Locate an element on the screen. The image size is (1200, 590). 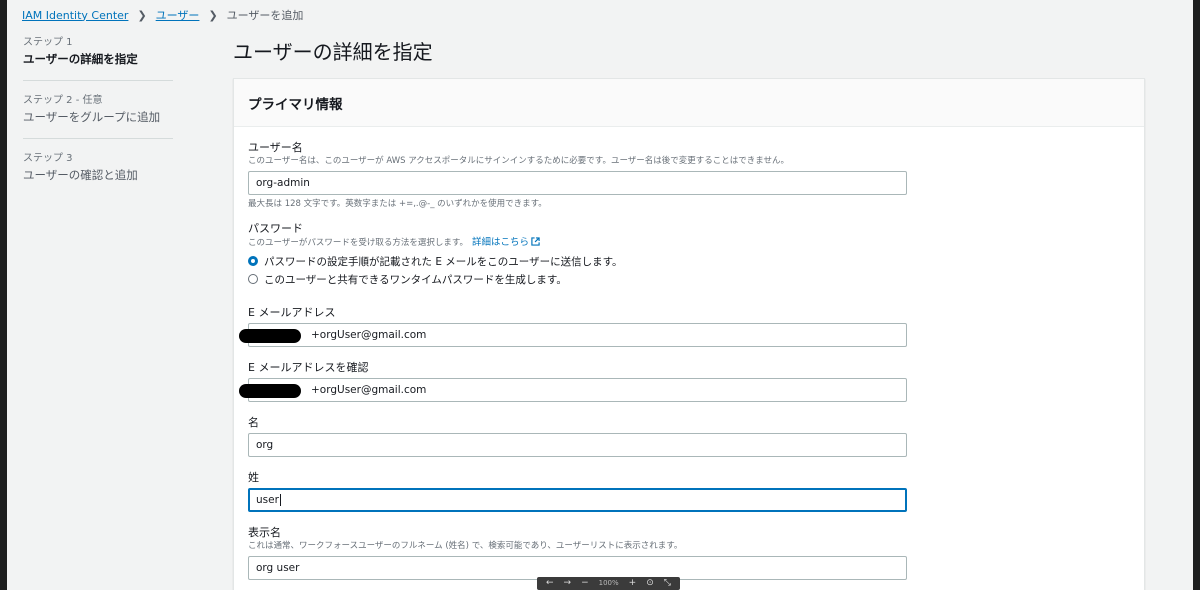
email-value: +orgUser@gmail.com is located at coordinates (369, 335).